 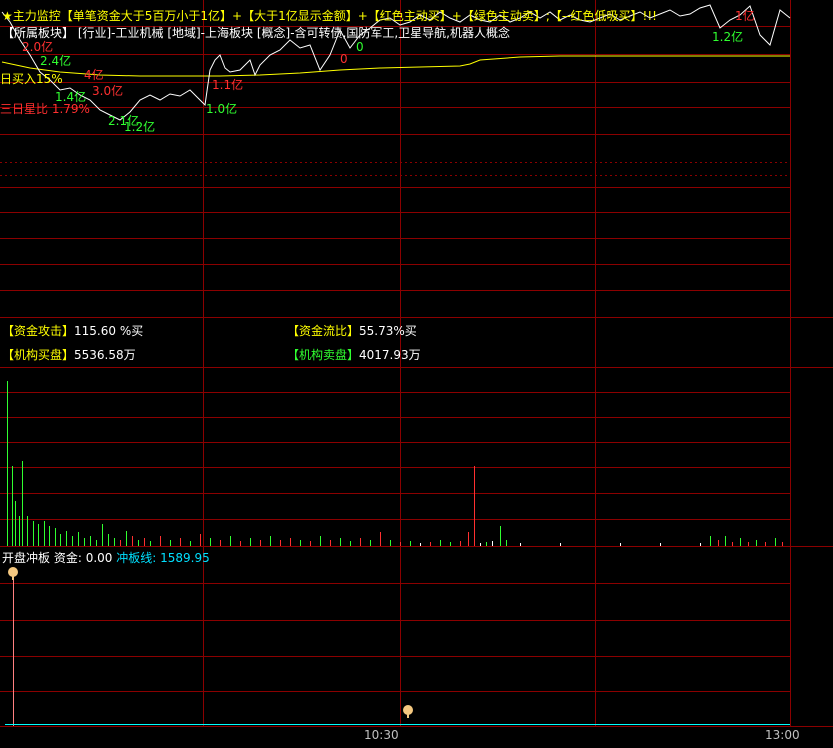 What do you see at coordinates (745, 16) in the screenshot?
I see `price-annotation: 1亿` at bounding box center [745, 16].